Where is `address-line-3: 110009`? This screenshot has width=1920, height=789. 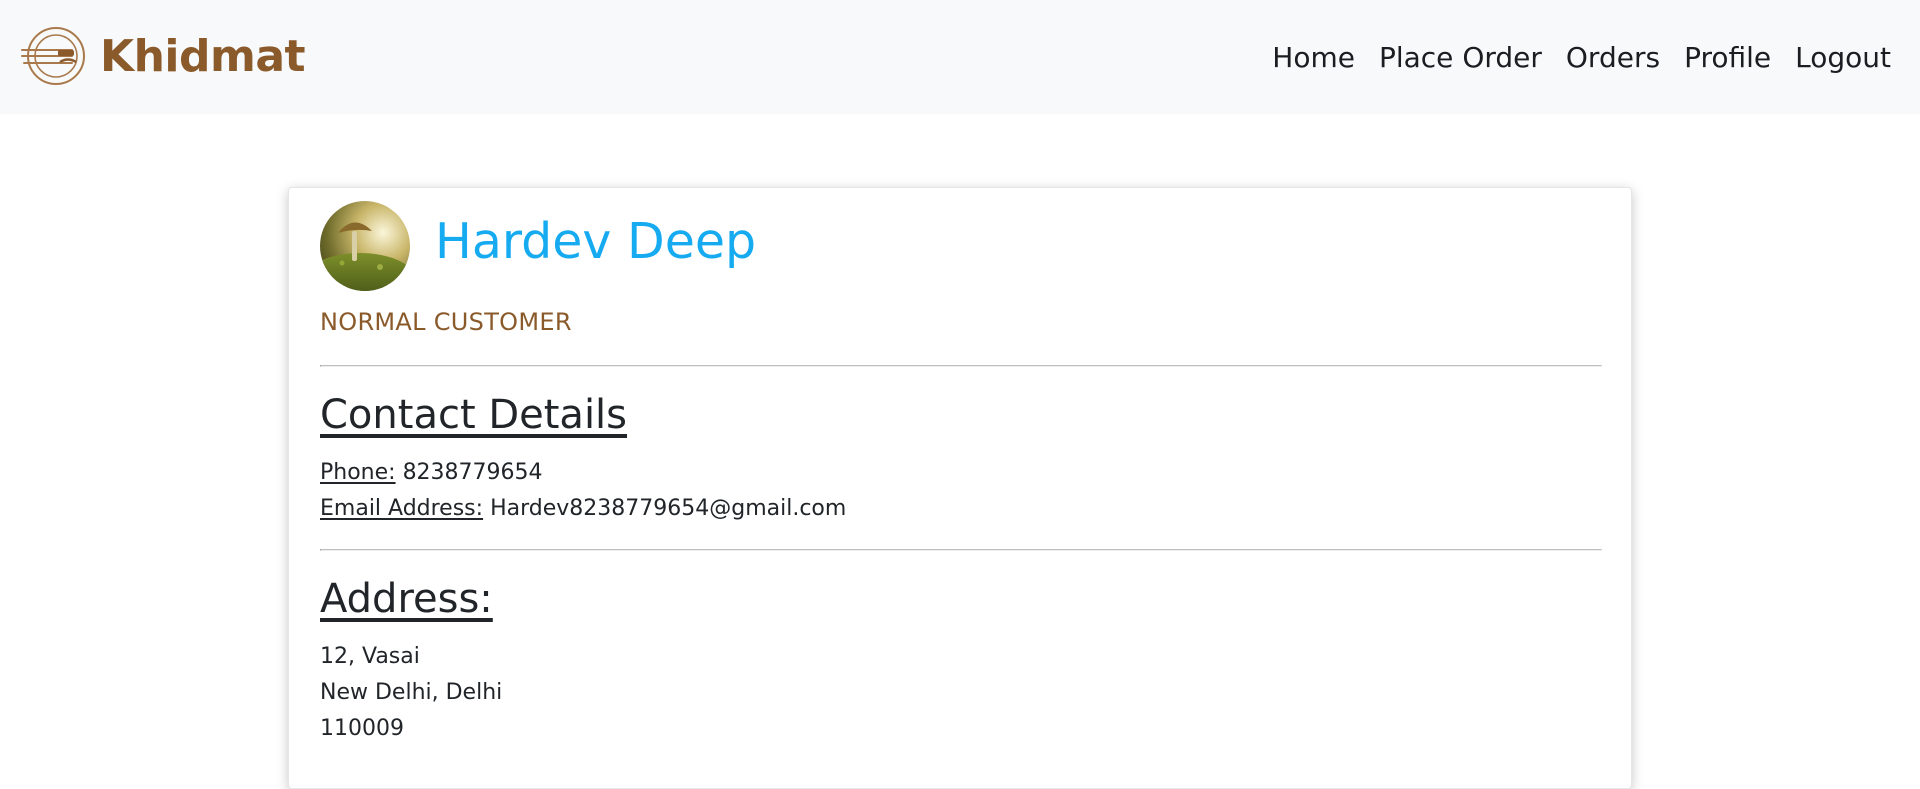 address-line-3: 110009 is located at coordinates (362, 728).